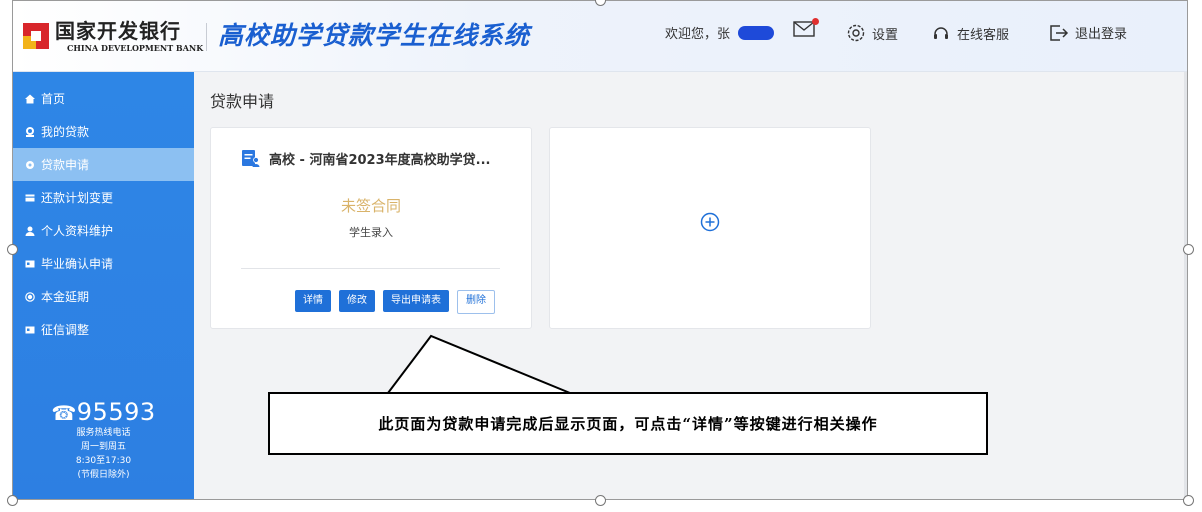 The width and height of the screenshot is (1202, 512). I want to click on annotation-callout: 此页面为贷款申请完成后显示页面，可点击“详情”等按键进行相关操作, so click(628, 423).